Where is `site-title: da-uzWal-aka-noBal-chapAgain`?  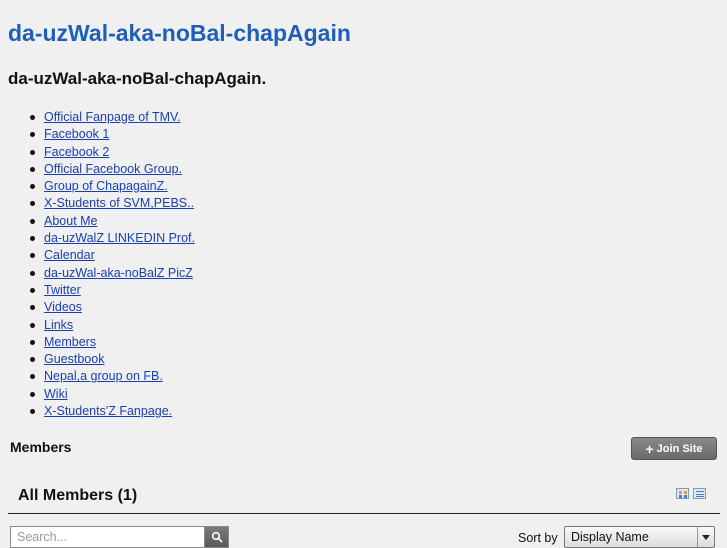
site-title: da-uzWal-aka-noBal-chapAgain is located at coordinates (179, 33).